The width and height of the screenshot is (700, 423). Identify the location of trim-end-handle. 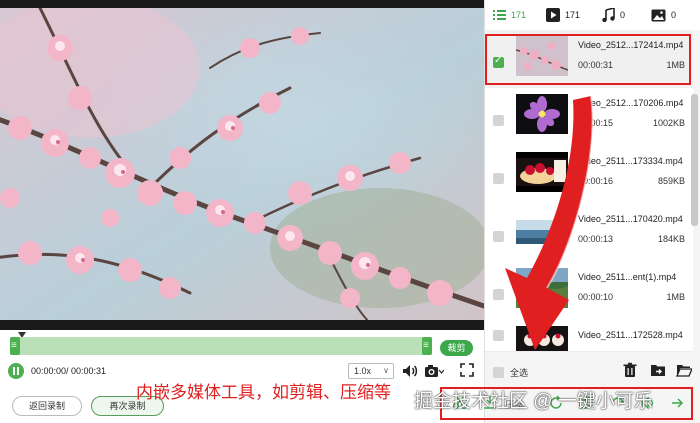
(427, 346).